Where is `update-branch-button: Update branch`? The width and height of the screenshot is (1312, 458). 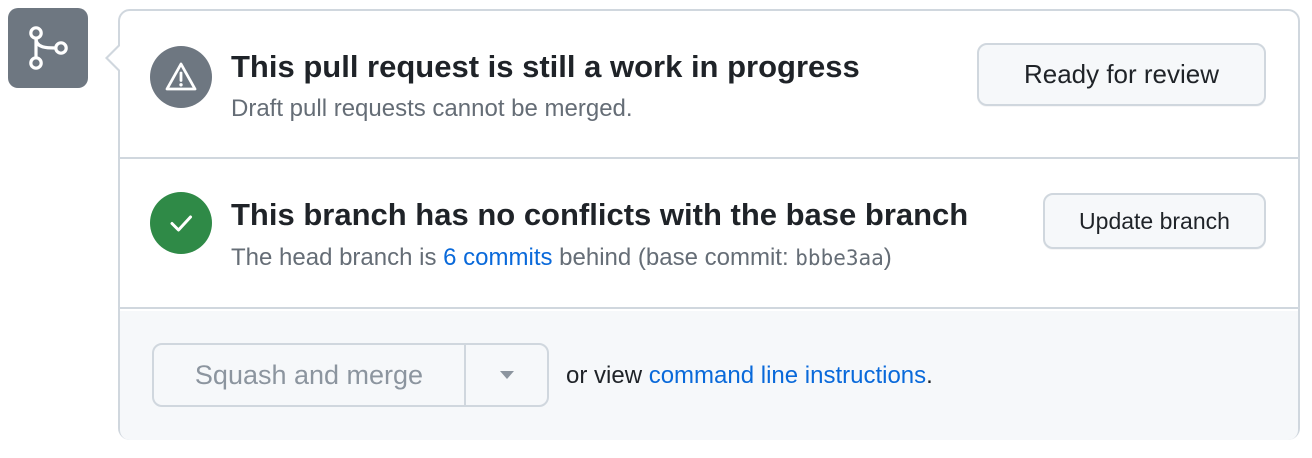
update-branch-button: Update branch is located at coordinates (1154, 221).